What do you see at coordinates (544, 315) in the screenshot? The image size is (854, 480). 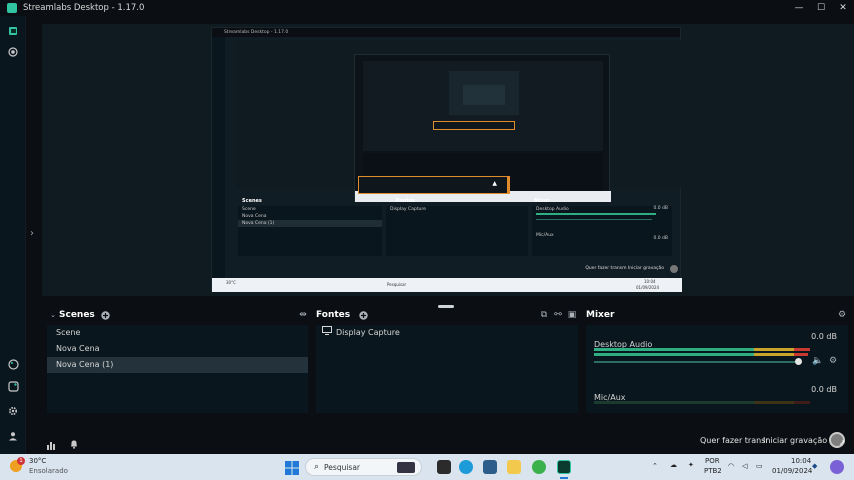 I see `source-filters-icon: ⧉` at bounding box center [544, 315].